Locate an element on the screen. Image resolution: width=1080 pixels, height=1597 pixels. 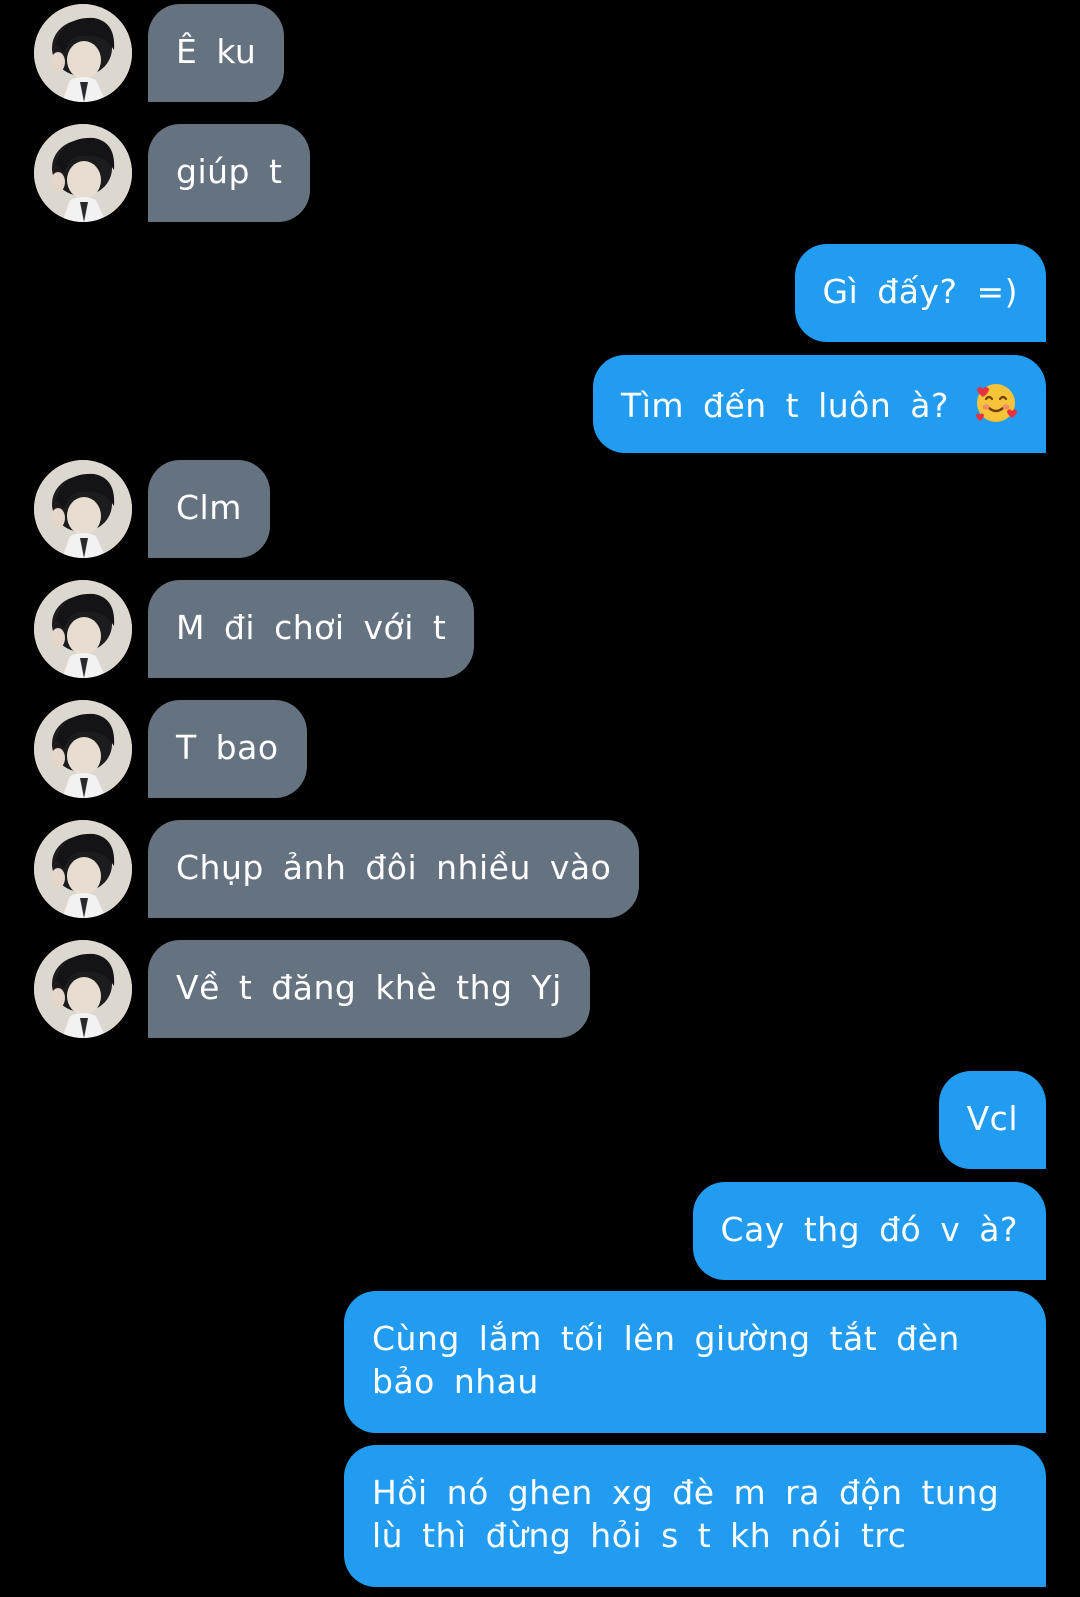
message-bubble-outgoing: Tìm đến t luôn à? is located at coordinates (819, 404).